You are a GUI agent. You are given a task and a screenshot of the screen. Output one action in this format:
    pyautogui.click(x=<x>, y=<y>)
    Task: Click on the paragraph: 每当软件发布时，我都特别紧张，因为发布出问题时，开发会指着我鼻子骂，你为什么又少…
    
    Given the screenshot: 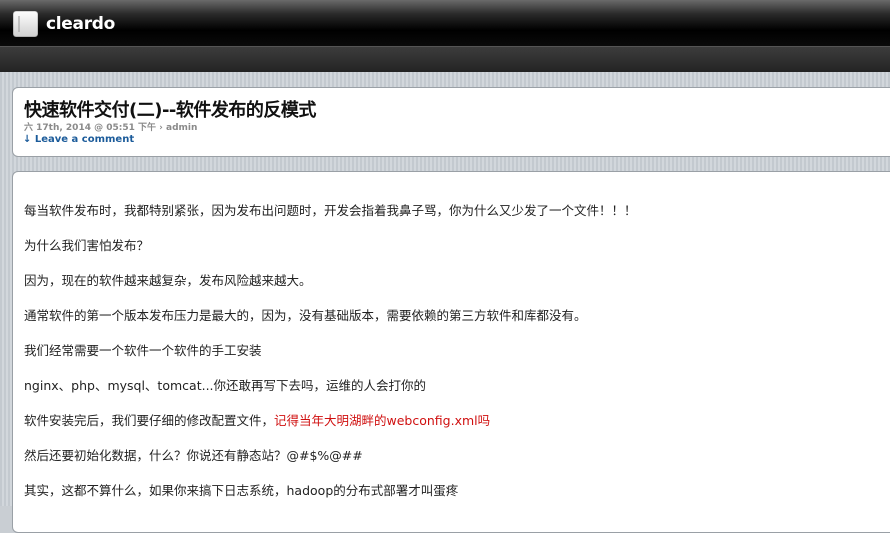 What is the action you would take?
    pyautogui.click(x=330, y=210)
    